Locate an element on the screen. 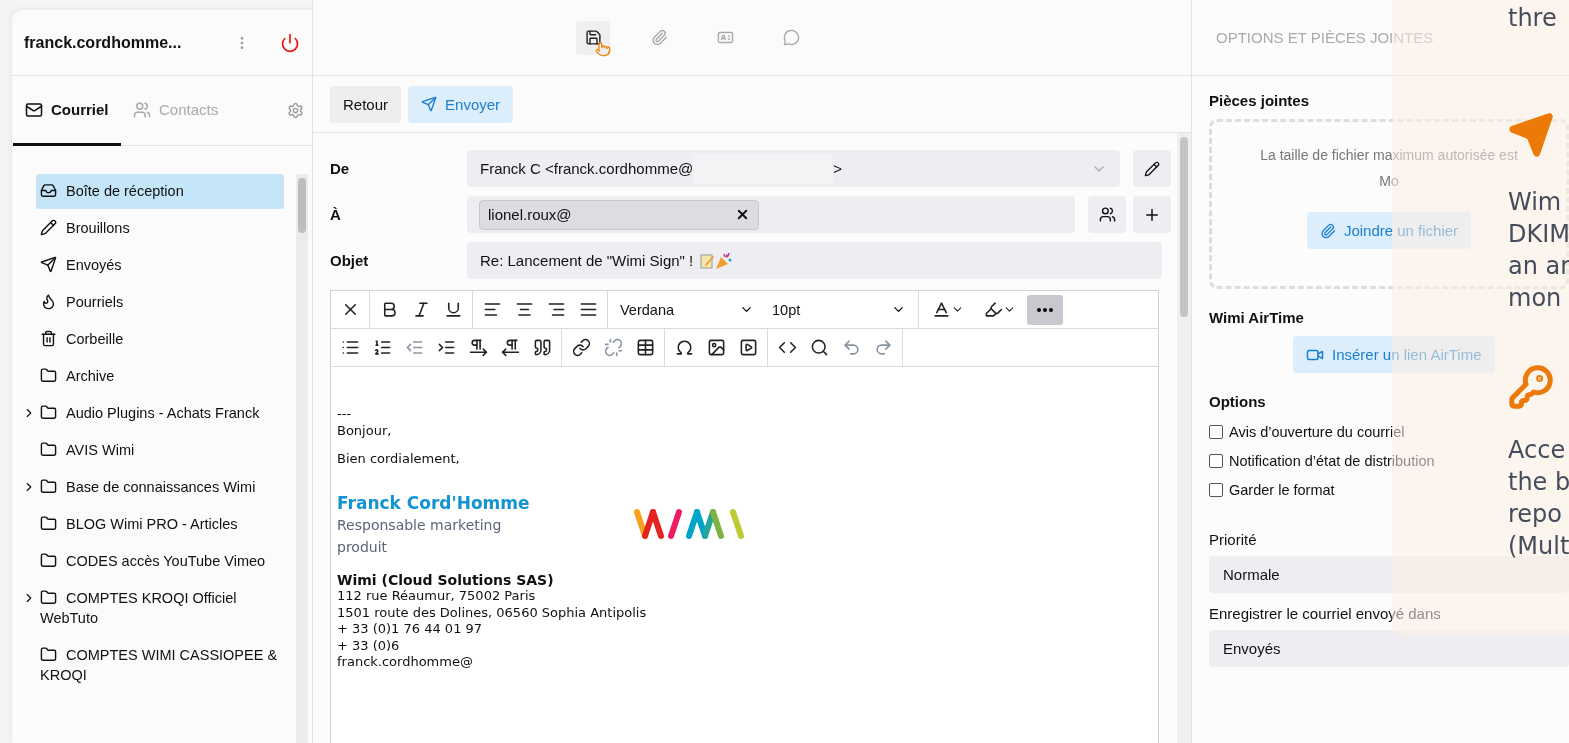  subject-field: Re: Lancement de "Wimi Sign" ! is located at coordinates (814, 260).